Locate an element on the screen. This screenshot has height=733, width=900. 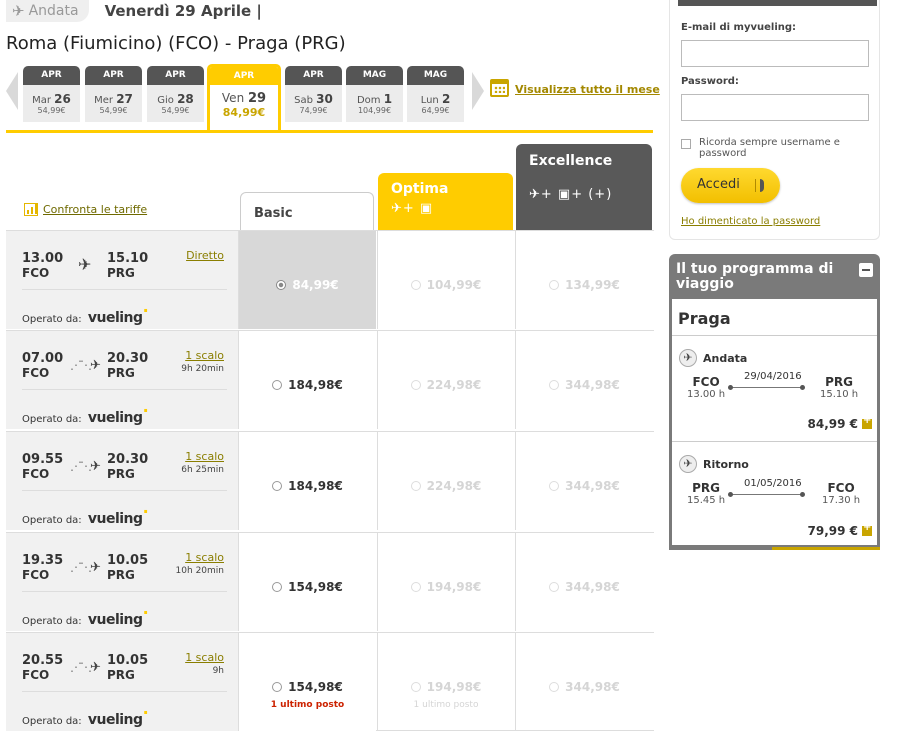
arrival-airport: PRG is located at coordinates (121, 273).